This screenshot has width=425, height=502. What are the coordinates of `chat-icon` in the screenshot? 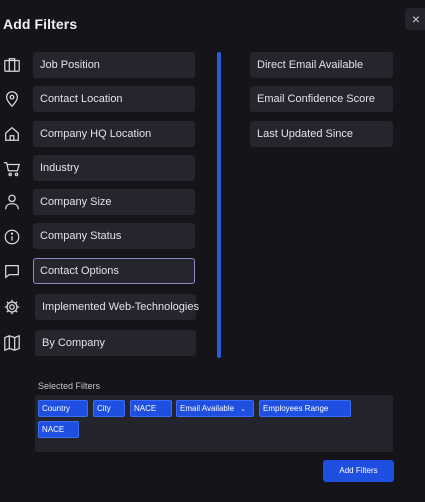 It's located at (12, 271).